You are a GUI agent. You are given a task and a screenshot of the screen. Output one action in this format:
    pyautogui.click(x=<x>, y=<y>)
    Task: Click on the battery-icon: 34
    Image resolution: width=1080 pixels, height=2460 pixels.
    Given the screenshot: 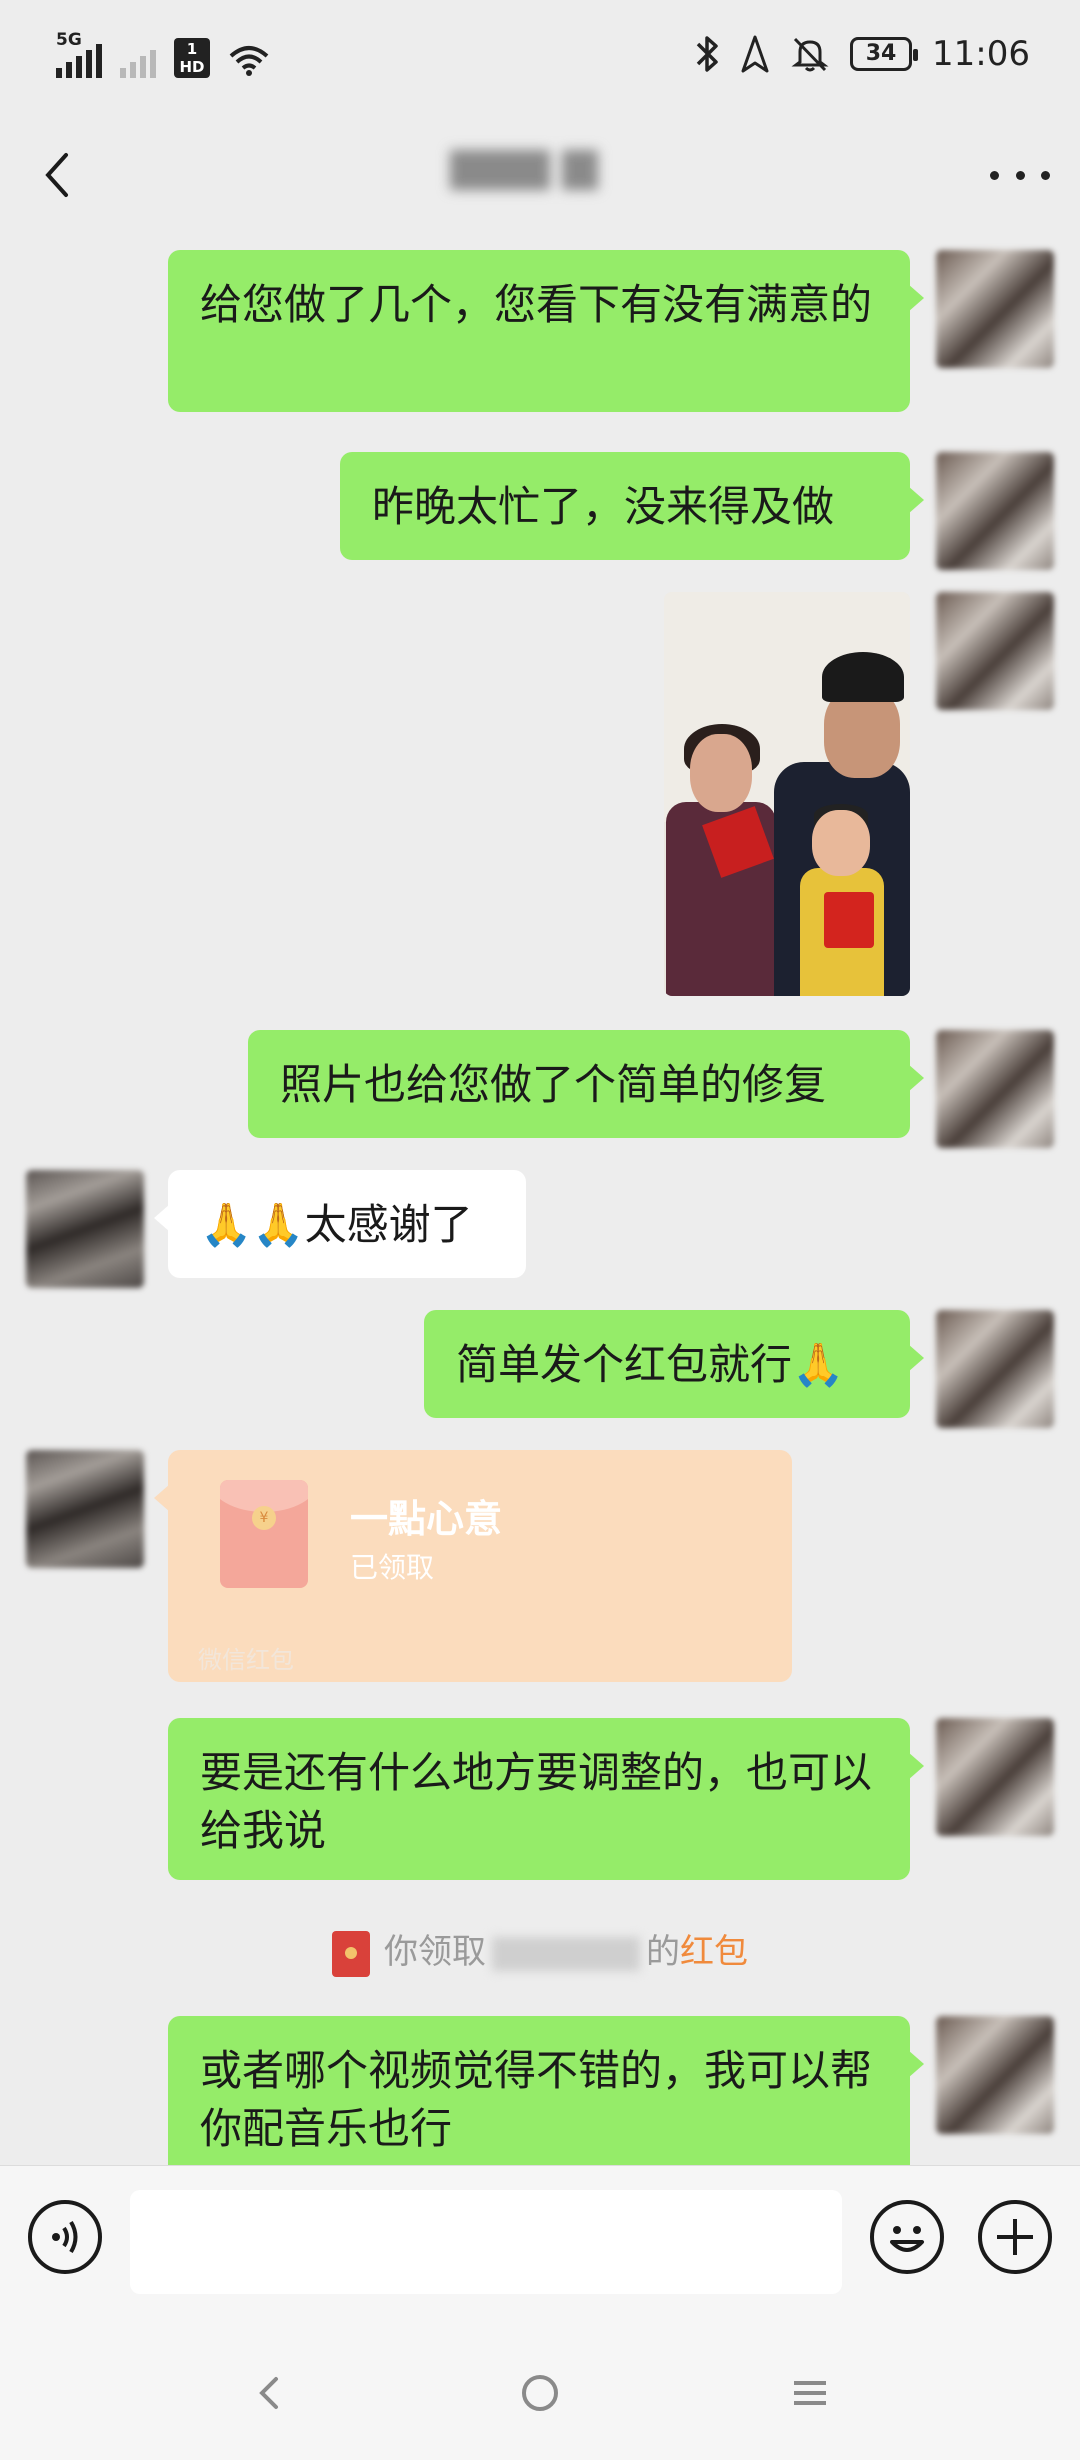 What is the action you would take?
    pyautogui.click(x=884, y=54)
    